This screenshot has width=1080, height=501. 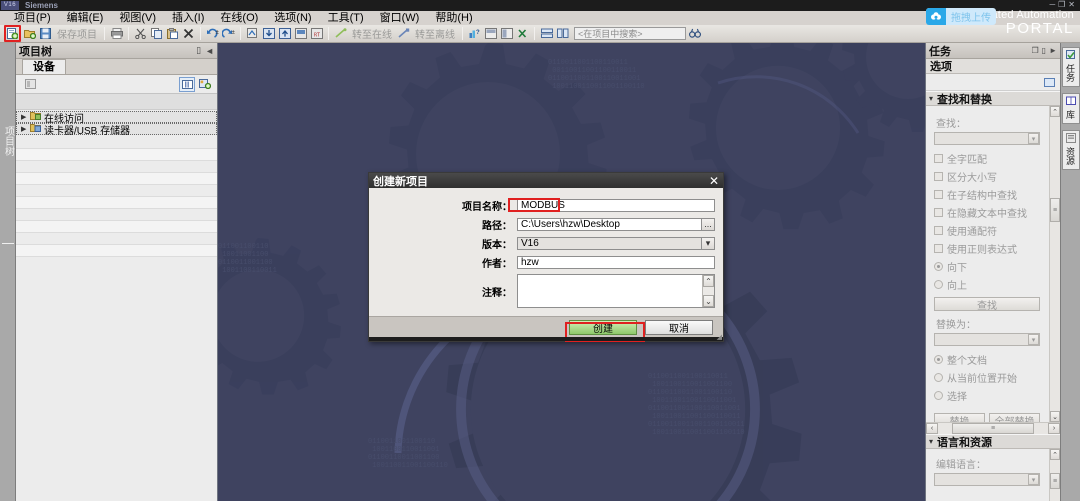 I want to click on radio-scope-whole-document: 整个文档, so click(x=987, y=359).